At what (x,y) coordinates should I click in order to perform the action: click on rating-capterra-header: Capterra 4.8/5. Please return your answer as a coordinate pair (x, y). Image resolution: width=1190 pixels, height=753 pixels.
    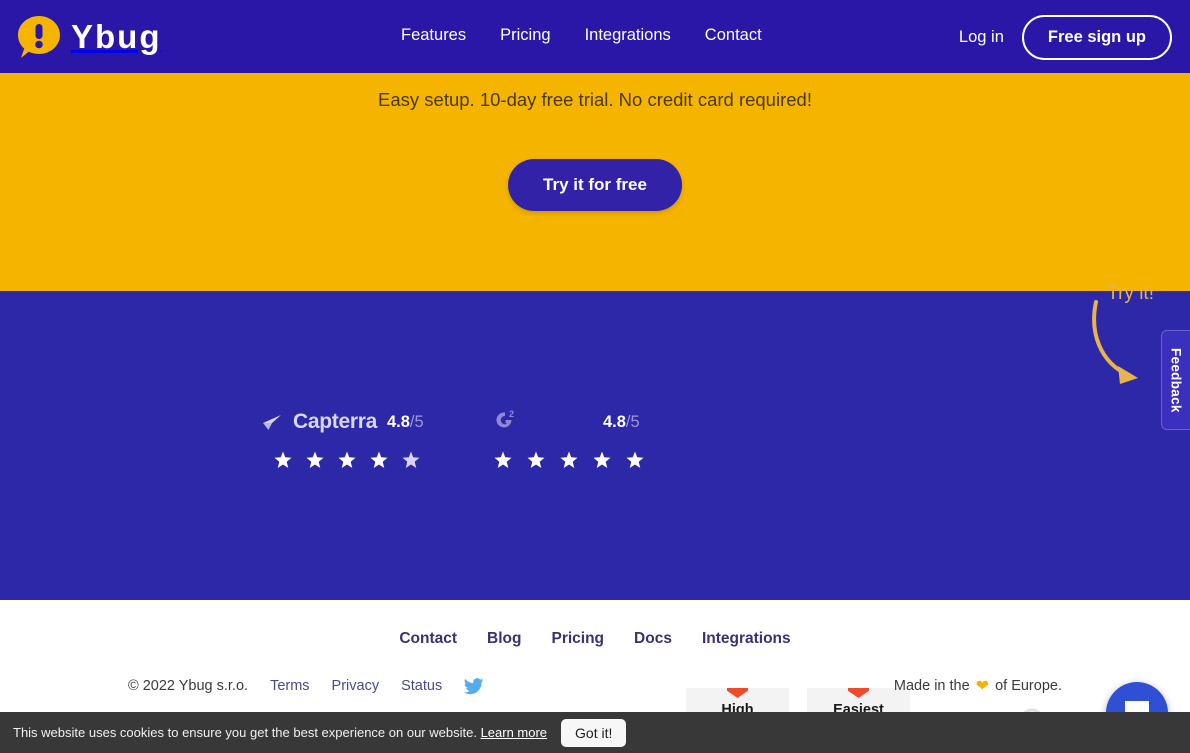
    Looking at the image, I should click on (343, 422).